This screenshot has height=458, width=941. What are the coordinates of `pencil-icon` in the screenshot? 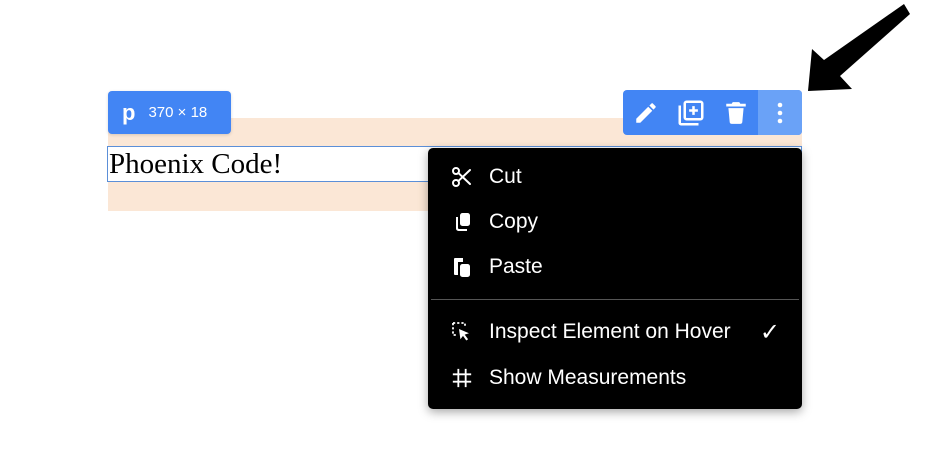 It's located at (645, 112).